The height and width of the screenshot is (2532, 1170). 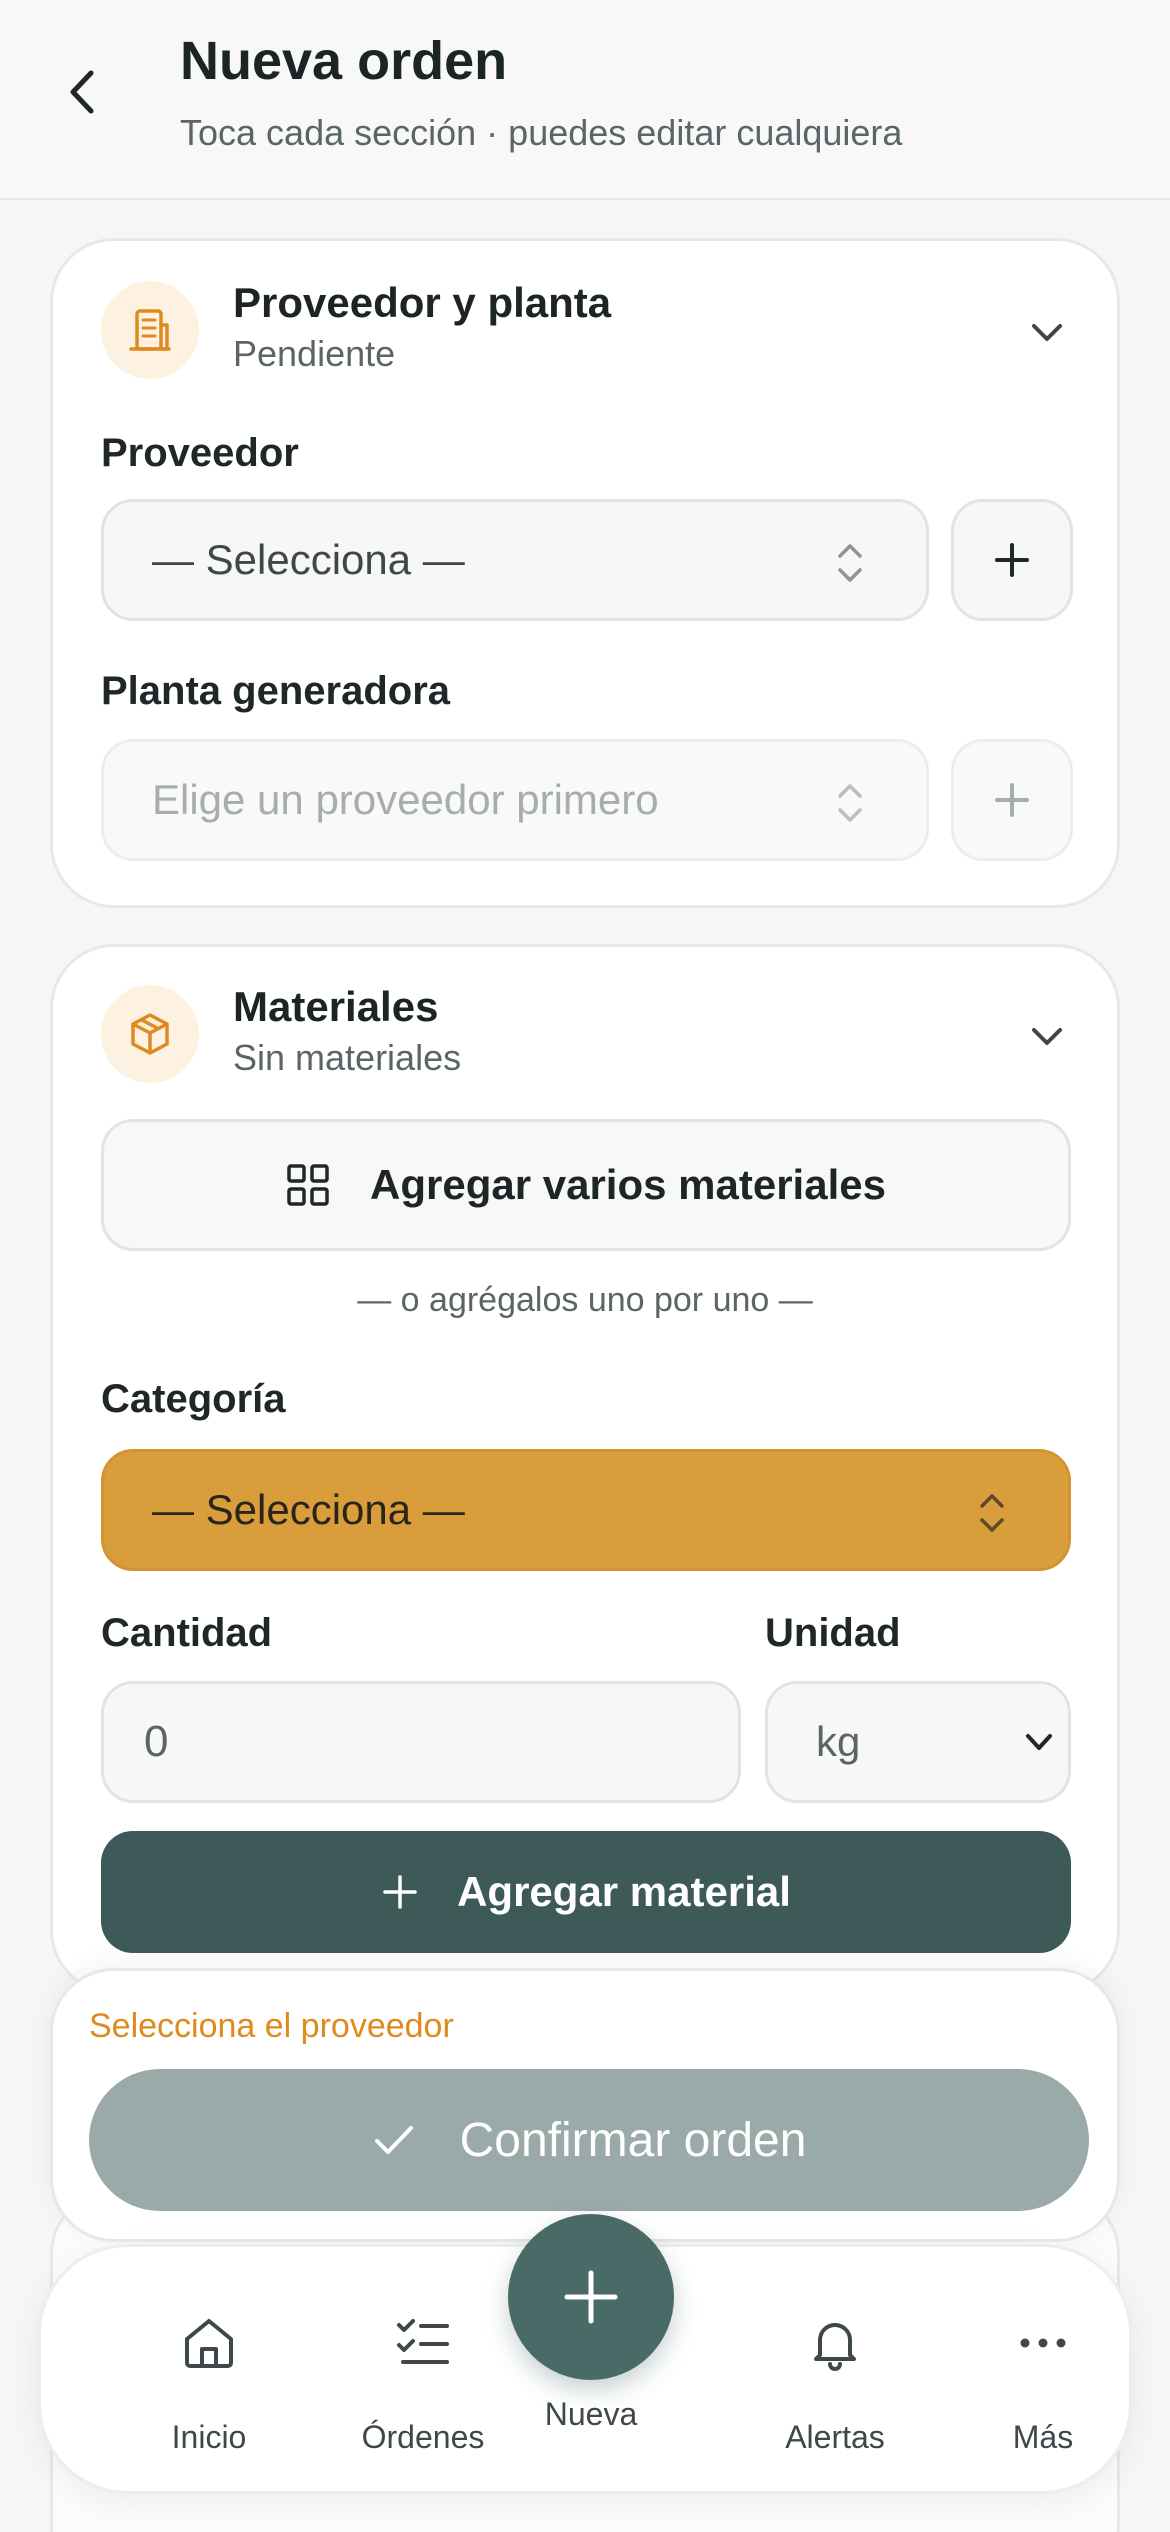 I want to click on home-icon, so click(x=209, y=2343).